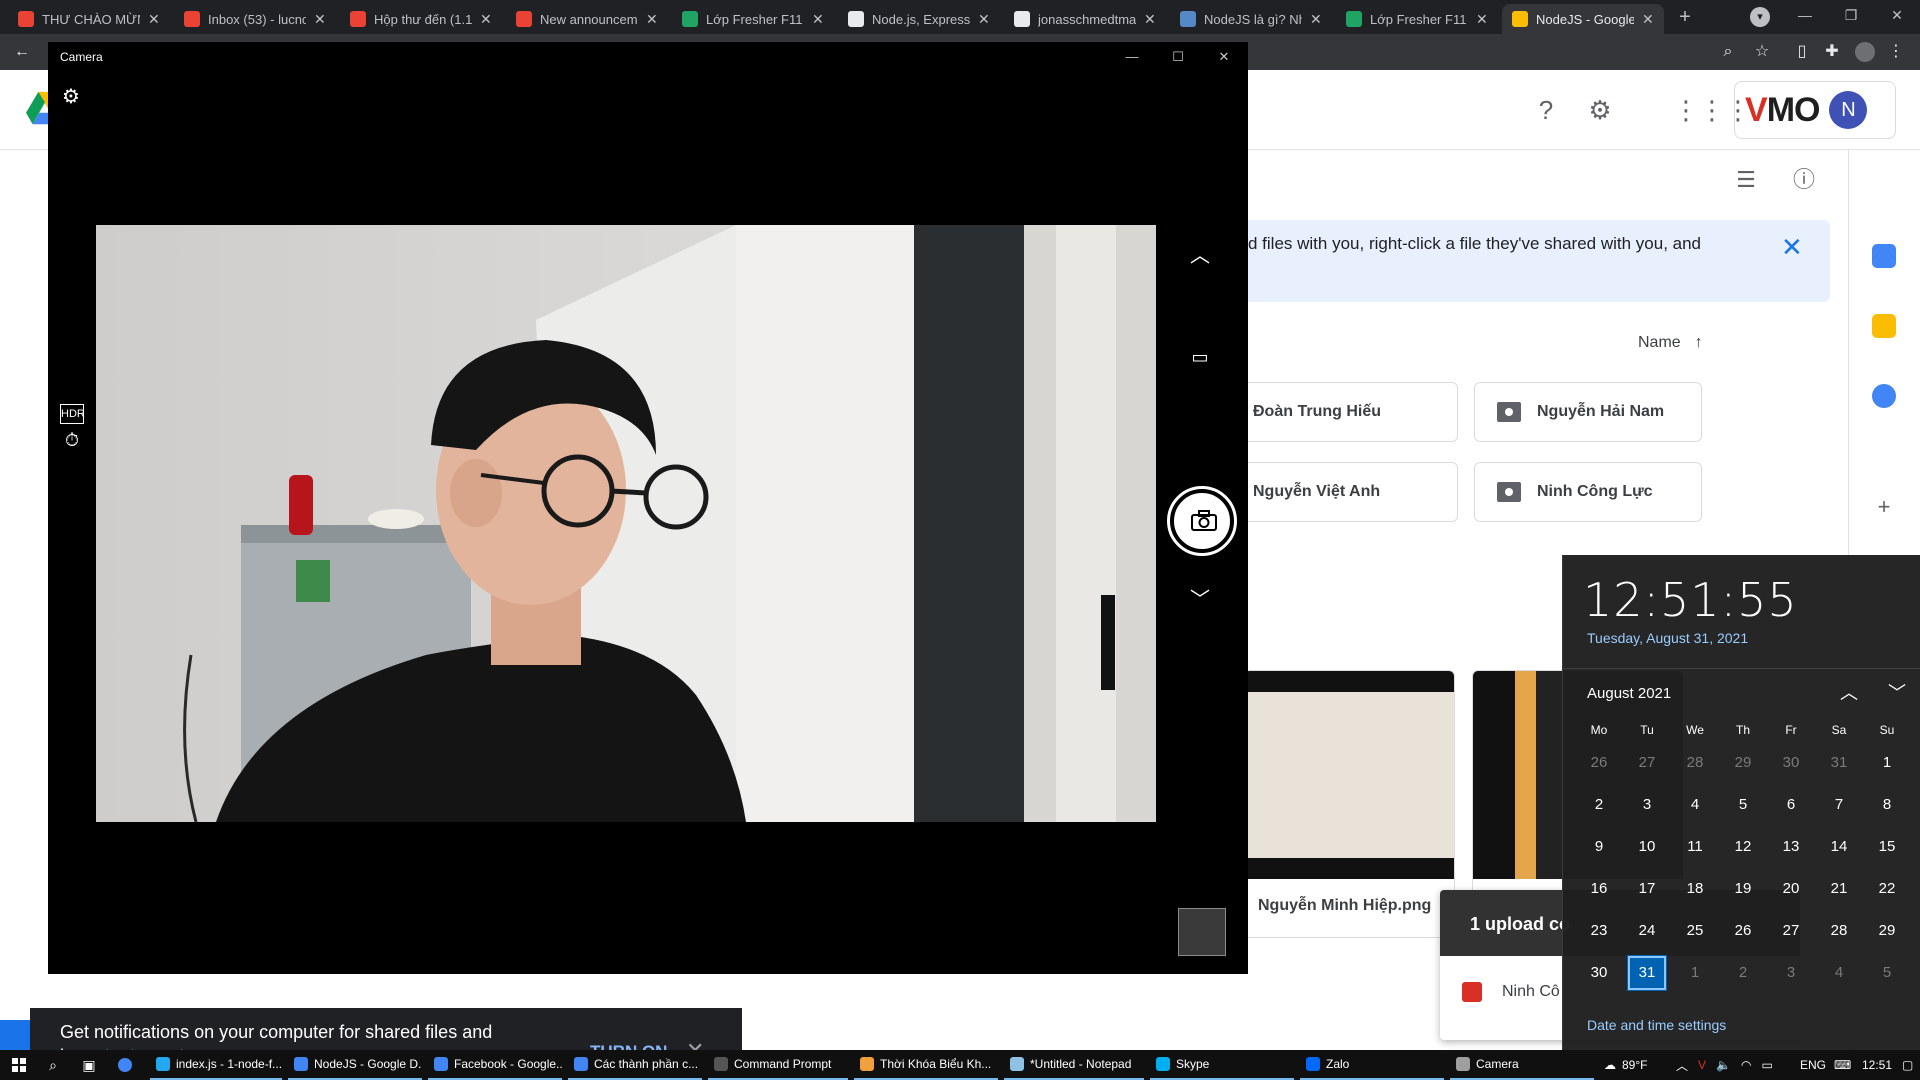 This screenshot has width=1920, height=1080. What do you see at coordinates (1344, 492) in the screenshot?
I see `folder-item: Nguyễn Việt Anh` at bounding box center [1344, 492].